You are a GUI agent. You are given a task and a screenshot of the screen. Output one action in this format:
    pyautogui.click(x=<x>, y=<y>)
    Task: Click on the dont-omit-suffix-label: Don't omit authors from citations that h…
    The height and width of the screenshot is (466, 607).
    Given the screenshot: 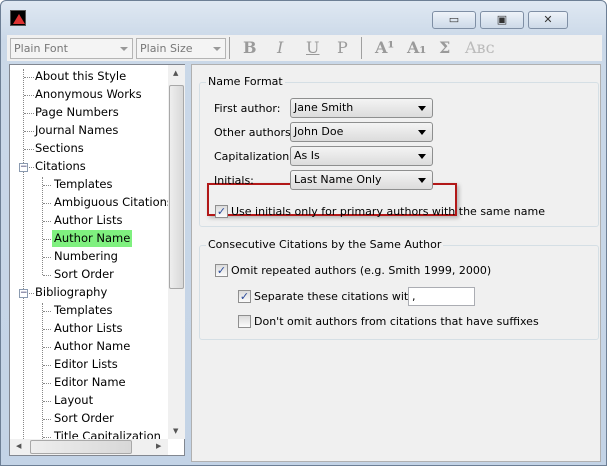 What is the action you would take?
    pyautogui.click(x=396, y=321)
    